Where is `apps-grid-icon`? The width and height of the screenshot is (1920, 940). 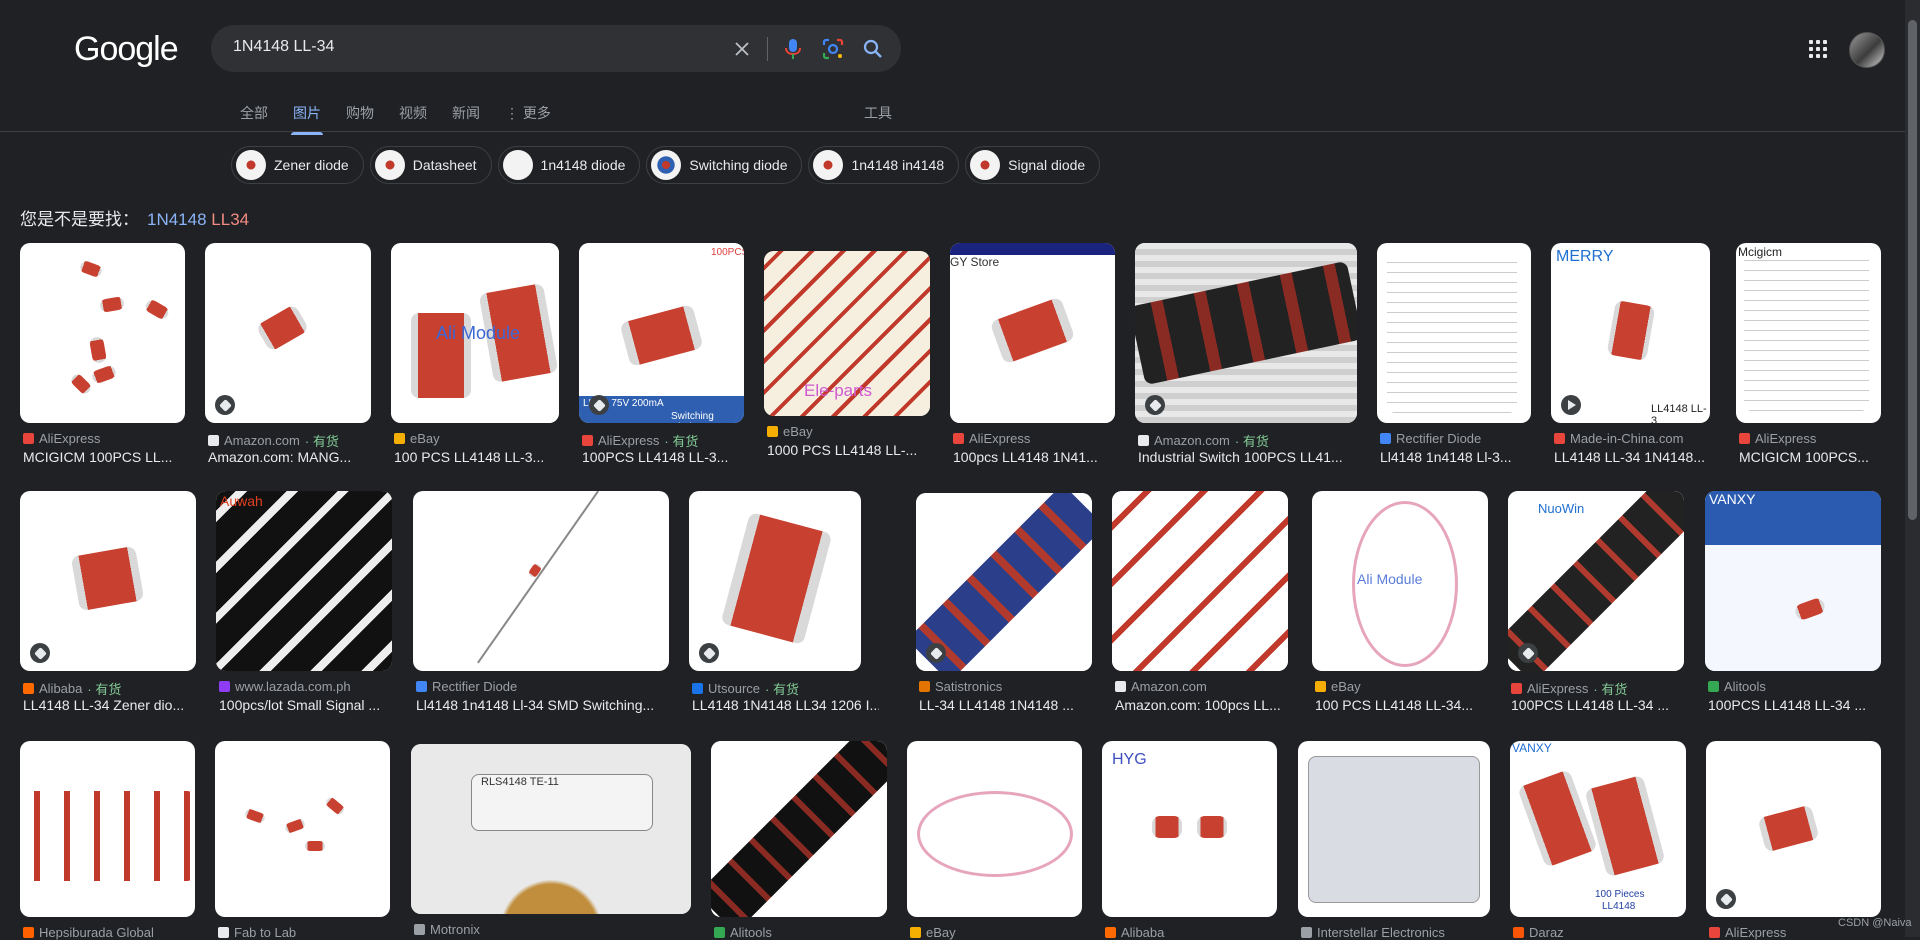 apps-grid-icon is located at coordinates (1818, 49).